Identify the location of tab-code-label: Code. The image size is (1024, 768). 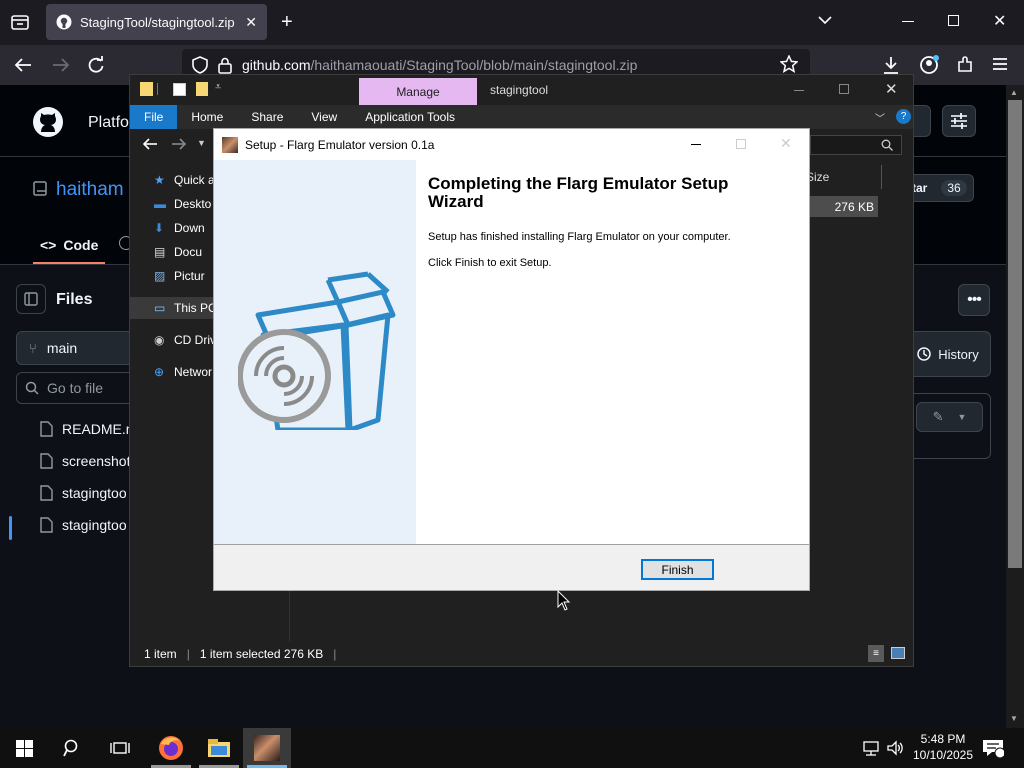
(81, 245).